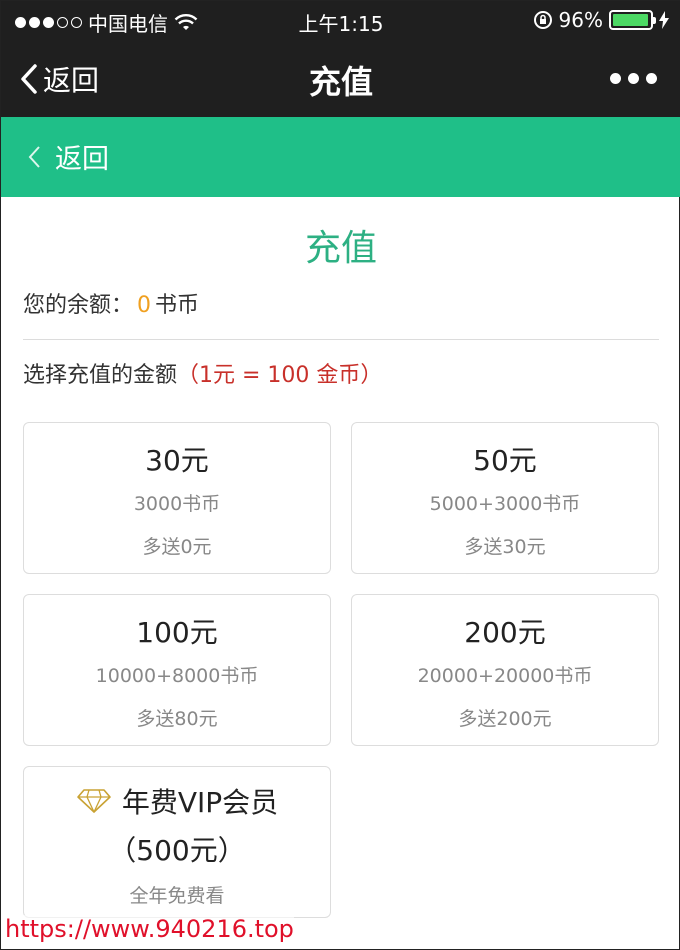 The height and width of the screenshot is (950, 680). Describe the element at coordinates (34, 156) in the screenshot. I see `chevron-left-icon` at that location.